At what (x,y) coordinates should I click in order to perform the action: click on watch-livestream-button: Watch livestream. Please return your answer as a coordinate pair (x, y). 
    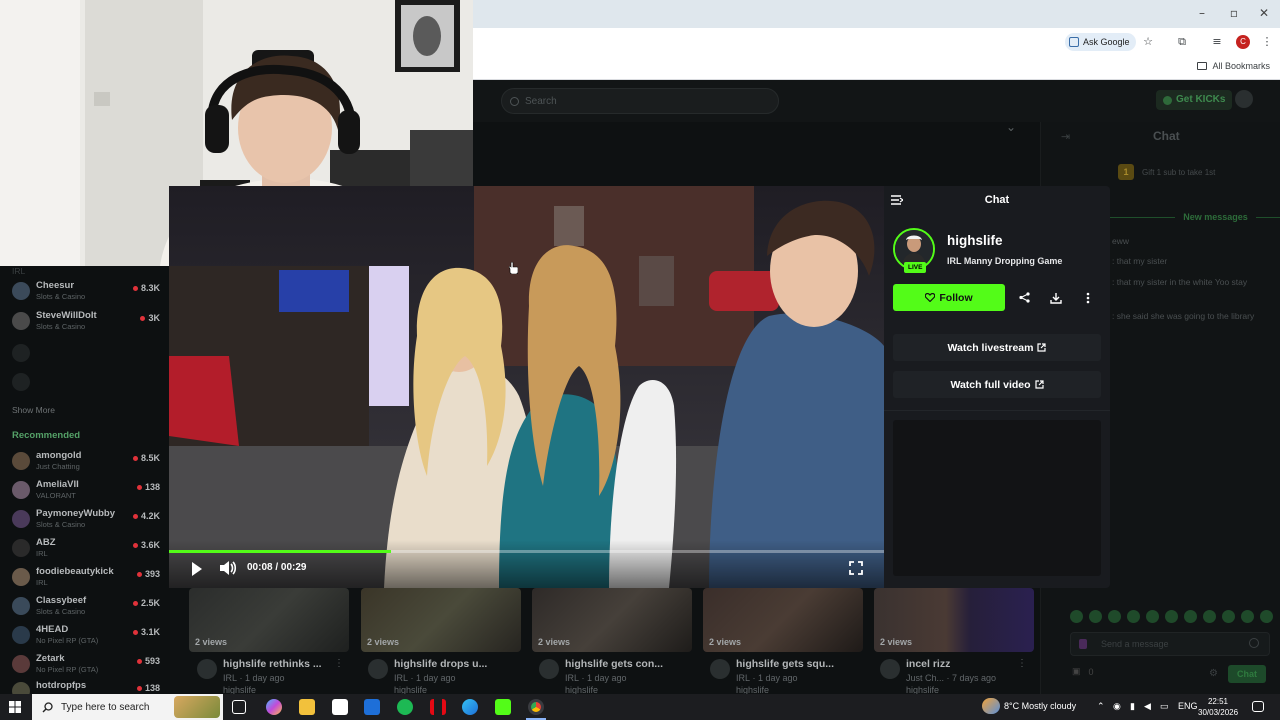
    Looking at the image, I should click on (997, 347).